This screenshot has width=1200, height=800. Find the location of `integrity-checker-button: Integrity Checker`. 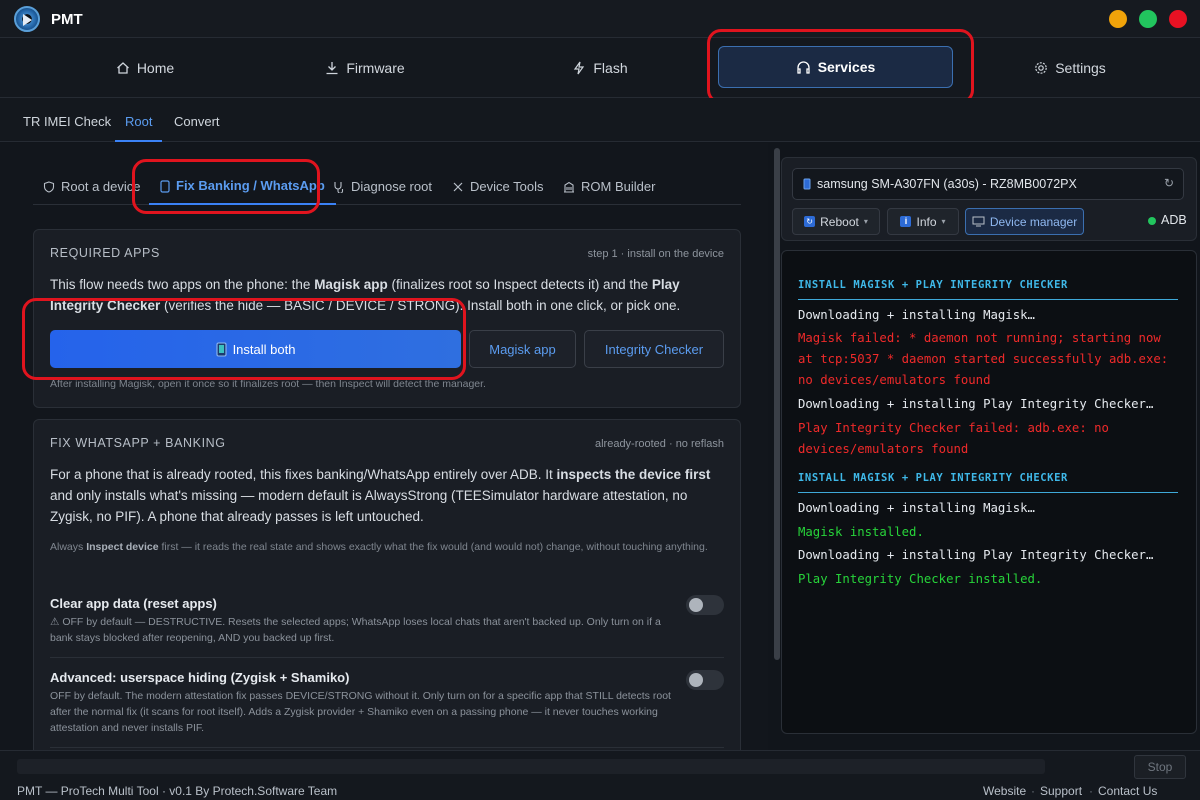

integrity-checker-button: Integrity Checker is located at coordinates (654, 349).